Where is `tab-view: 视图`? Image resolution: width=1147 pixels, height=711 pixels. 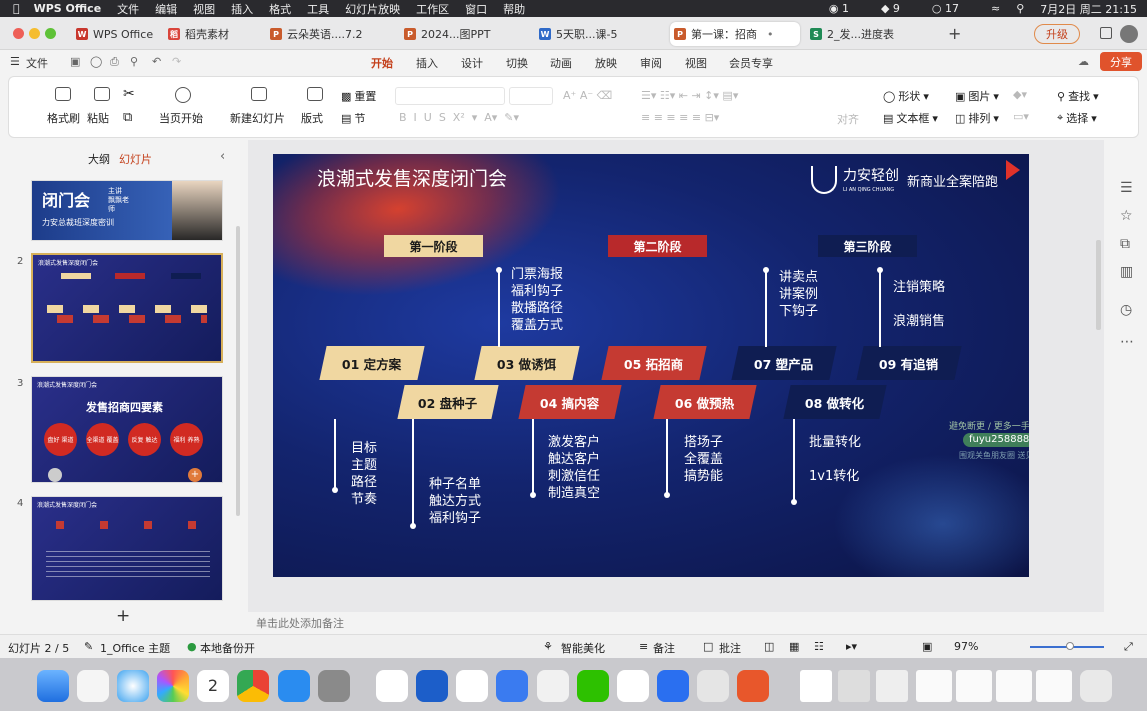 tab-view: 视图 is located at coordinates (696, 63).